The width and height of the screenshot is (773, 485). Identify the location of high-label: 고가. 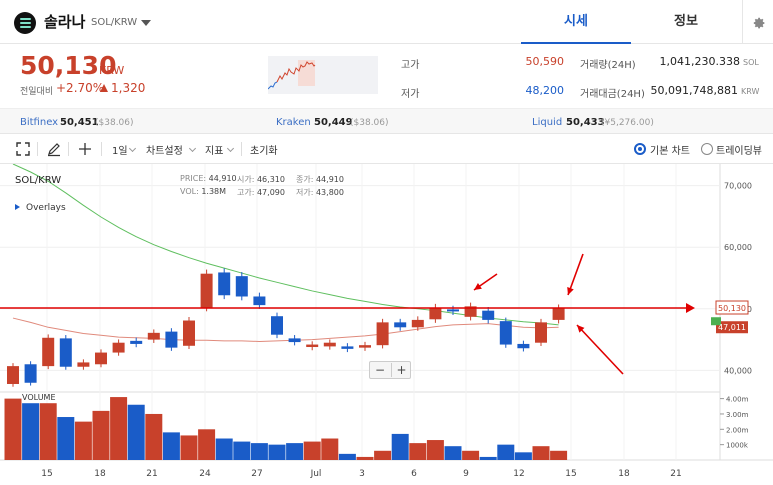
(410, 65).